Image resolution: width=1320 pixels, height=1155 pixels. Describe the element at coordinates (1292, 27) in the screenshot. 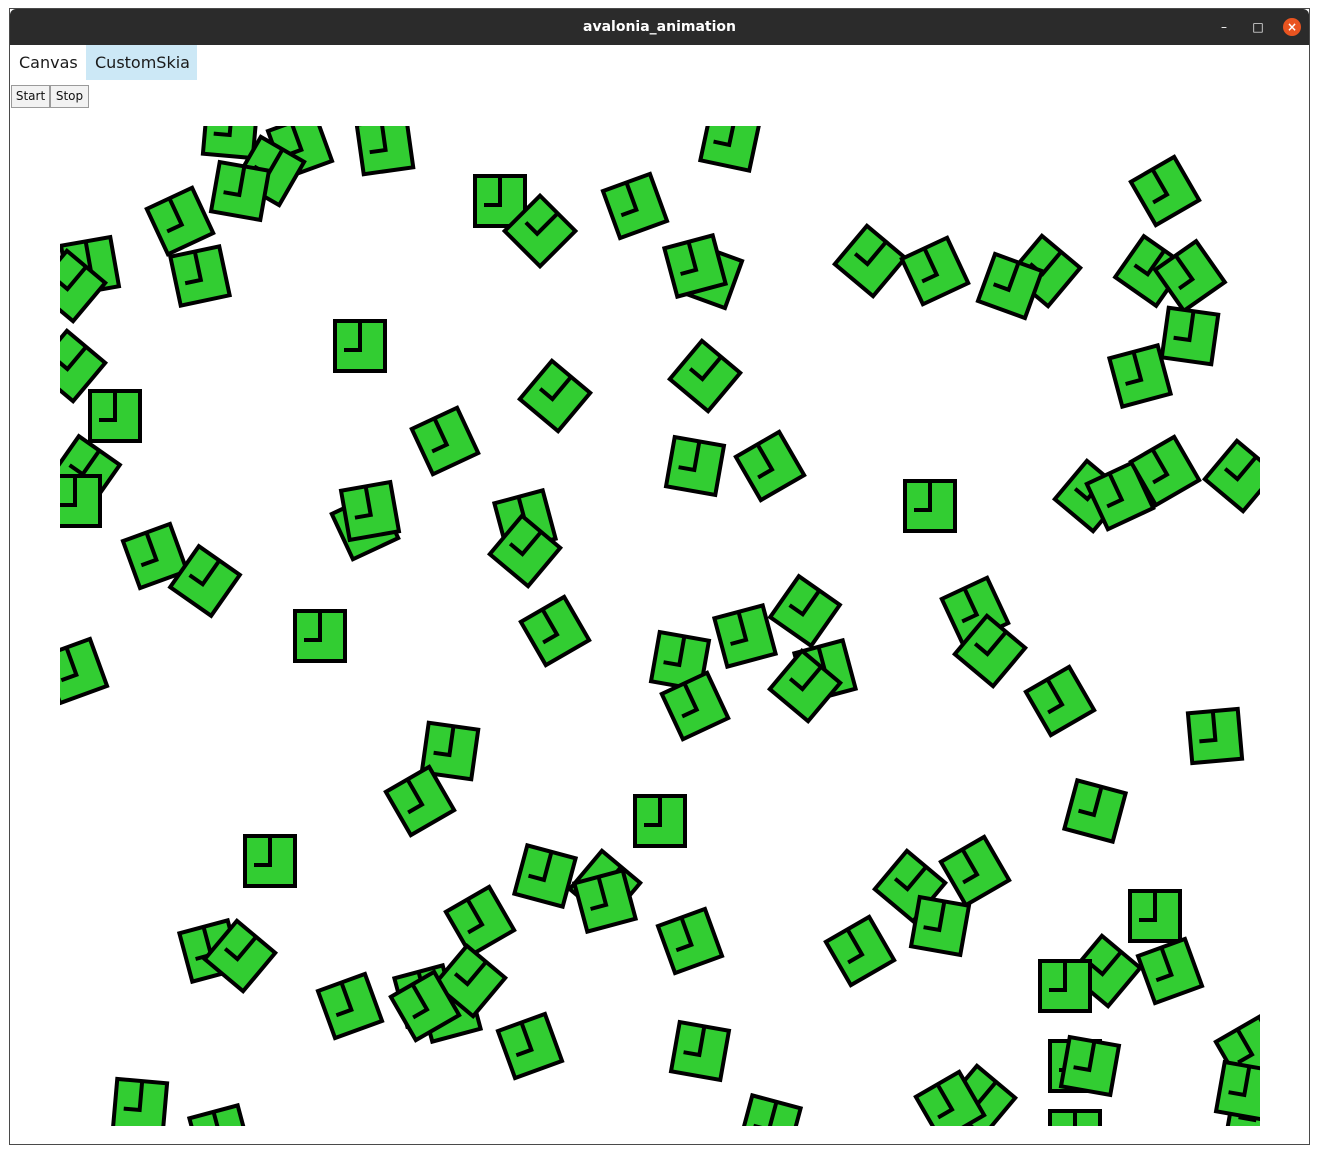

I see `close-icon: ×` at that location.